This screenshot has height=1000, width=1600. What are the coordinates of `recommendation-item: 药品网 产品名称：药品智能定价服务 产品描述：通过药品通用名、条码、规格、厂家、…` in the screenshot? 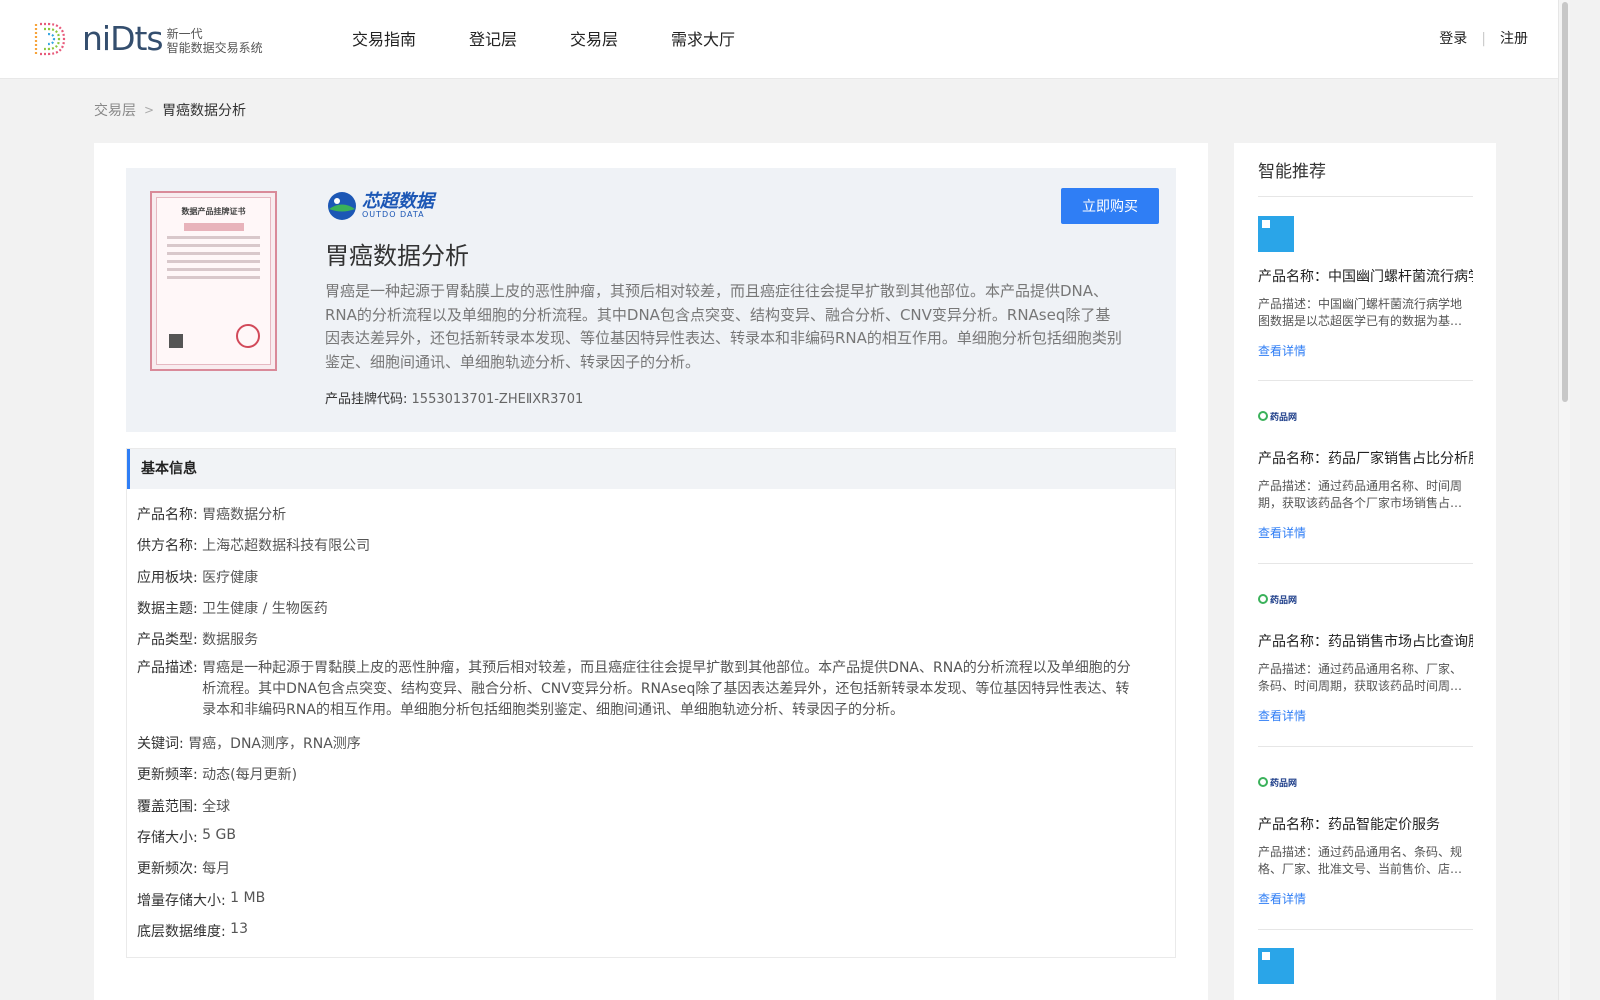 It's located at (1365, 840).